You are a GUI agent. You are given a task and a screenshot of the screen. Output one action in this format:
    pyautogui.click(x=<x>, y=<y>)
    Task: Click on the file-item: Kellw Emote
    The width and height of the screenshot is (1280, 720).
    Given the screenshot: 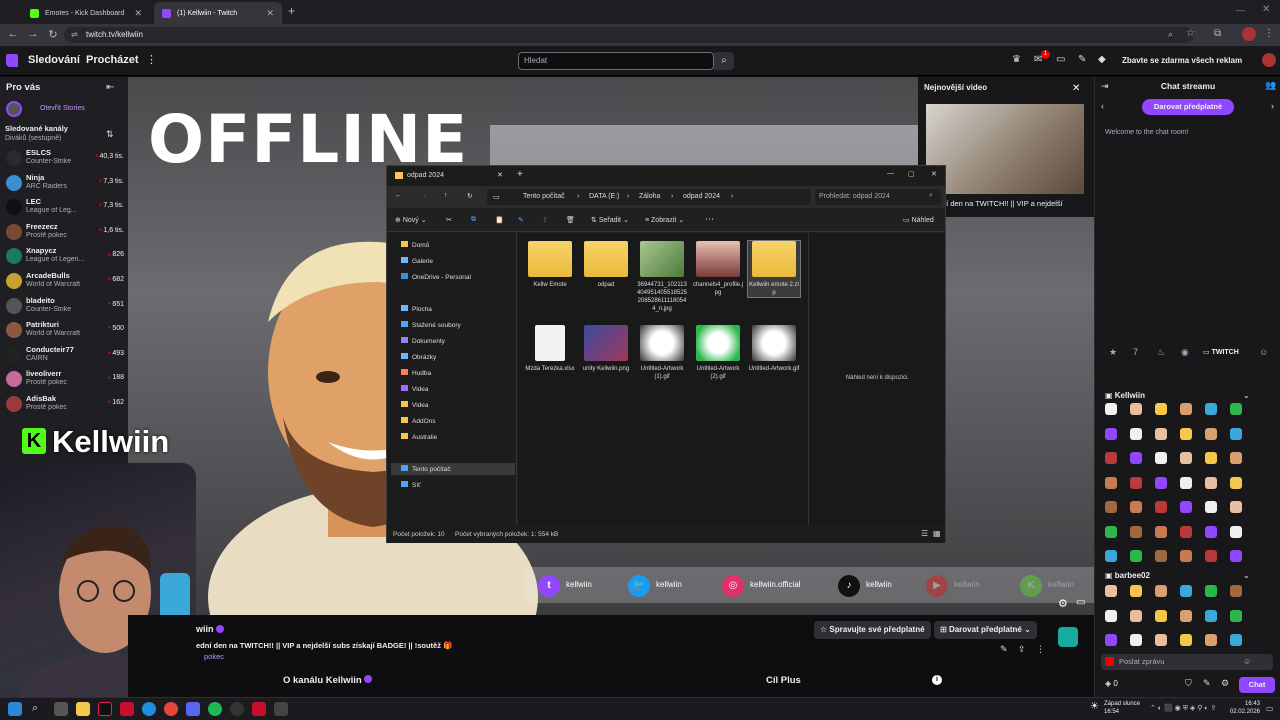 What is the action you would take?
    pyautogui.click(x=550, y=265)
    